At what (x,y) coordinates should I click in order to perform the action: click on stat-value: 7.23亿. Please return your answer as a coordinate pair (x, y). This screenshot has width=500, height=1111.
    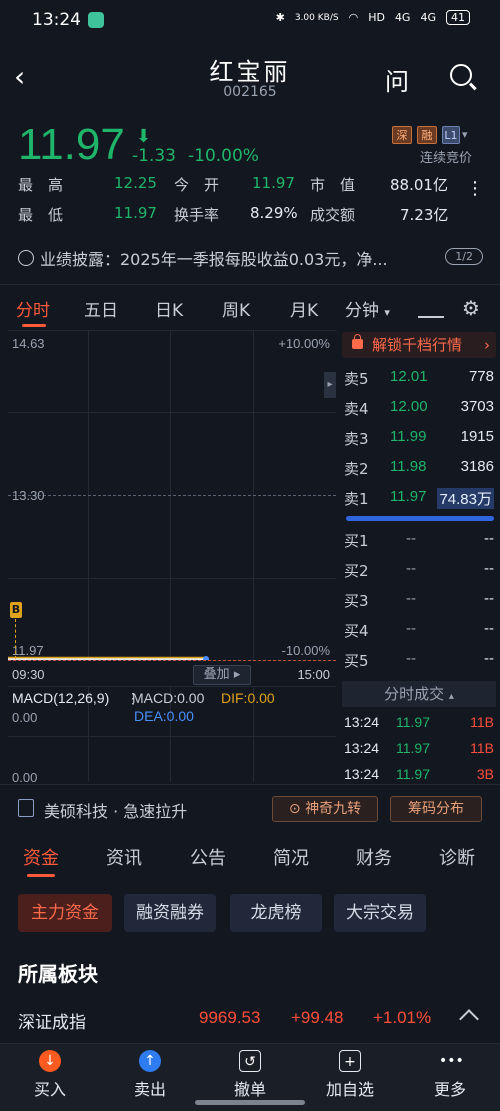
    Looking at the image, I should click on (424, 215).